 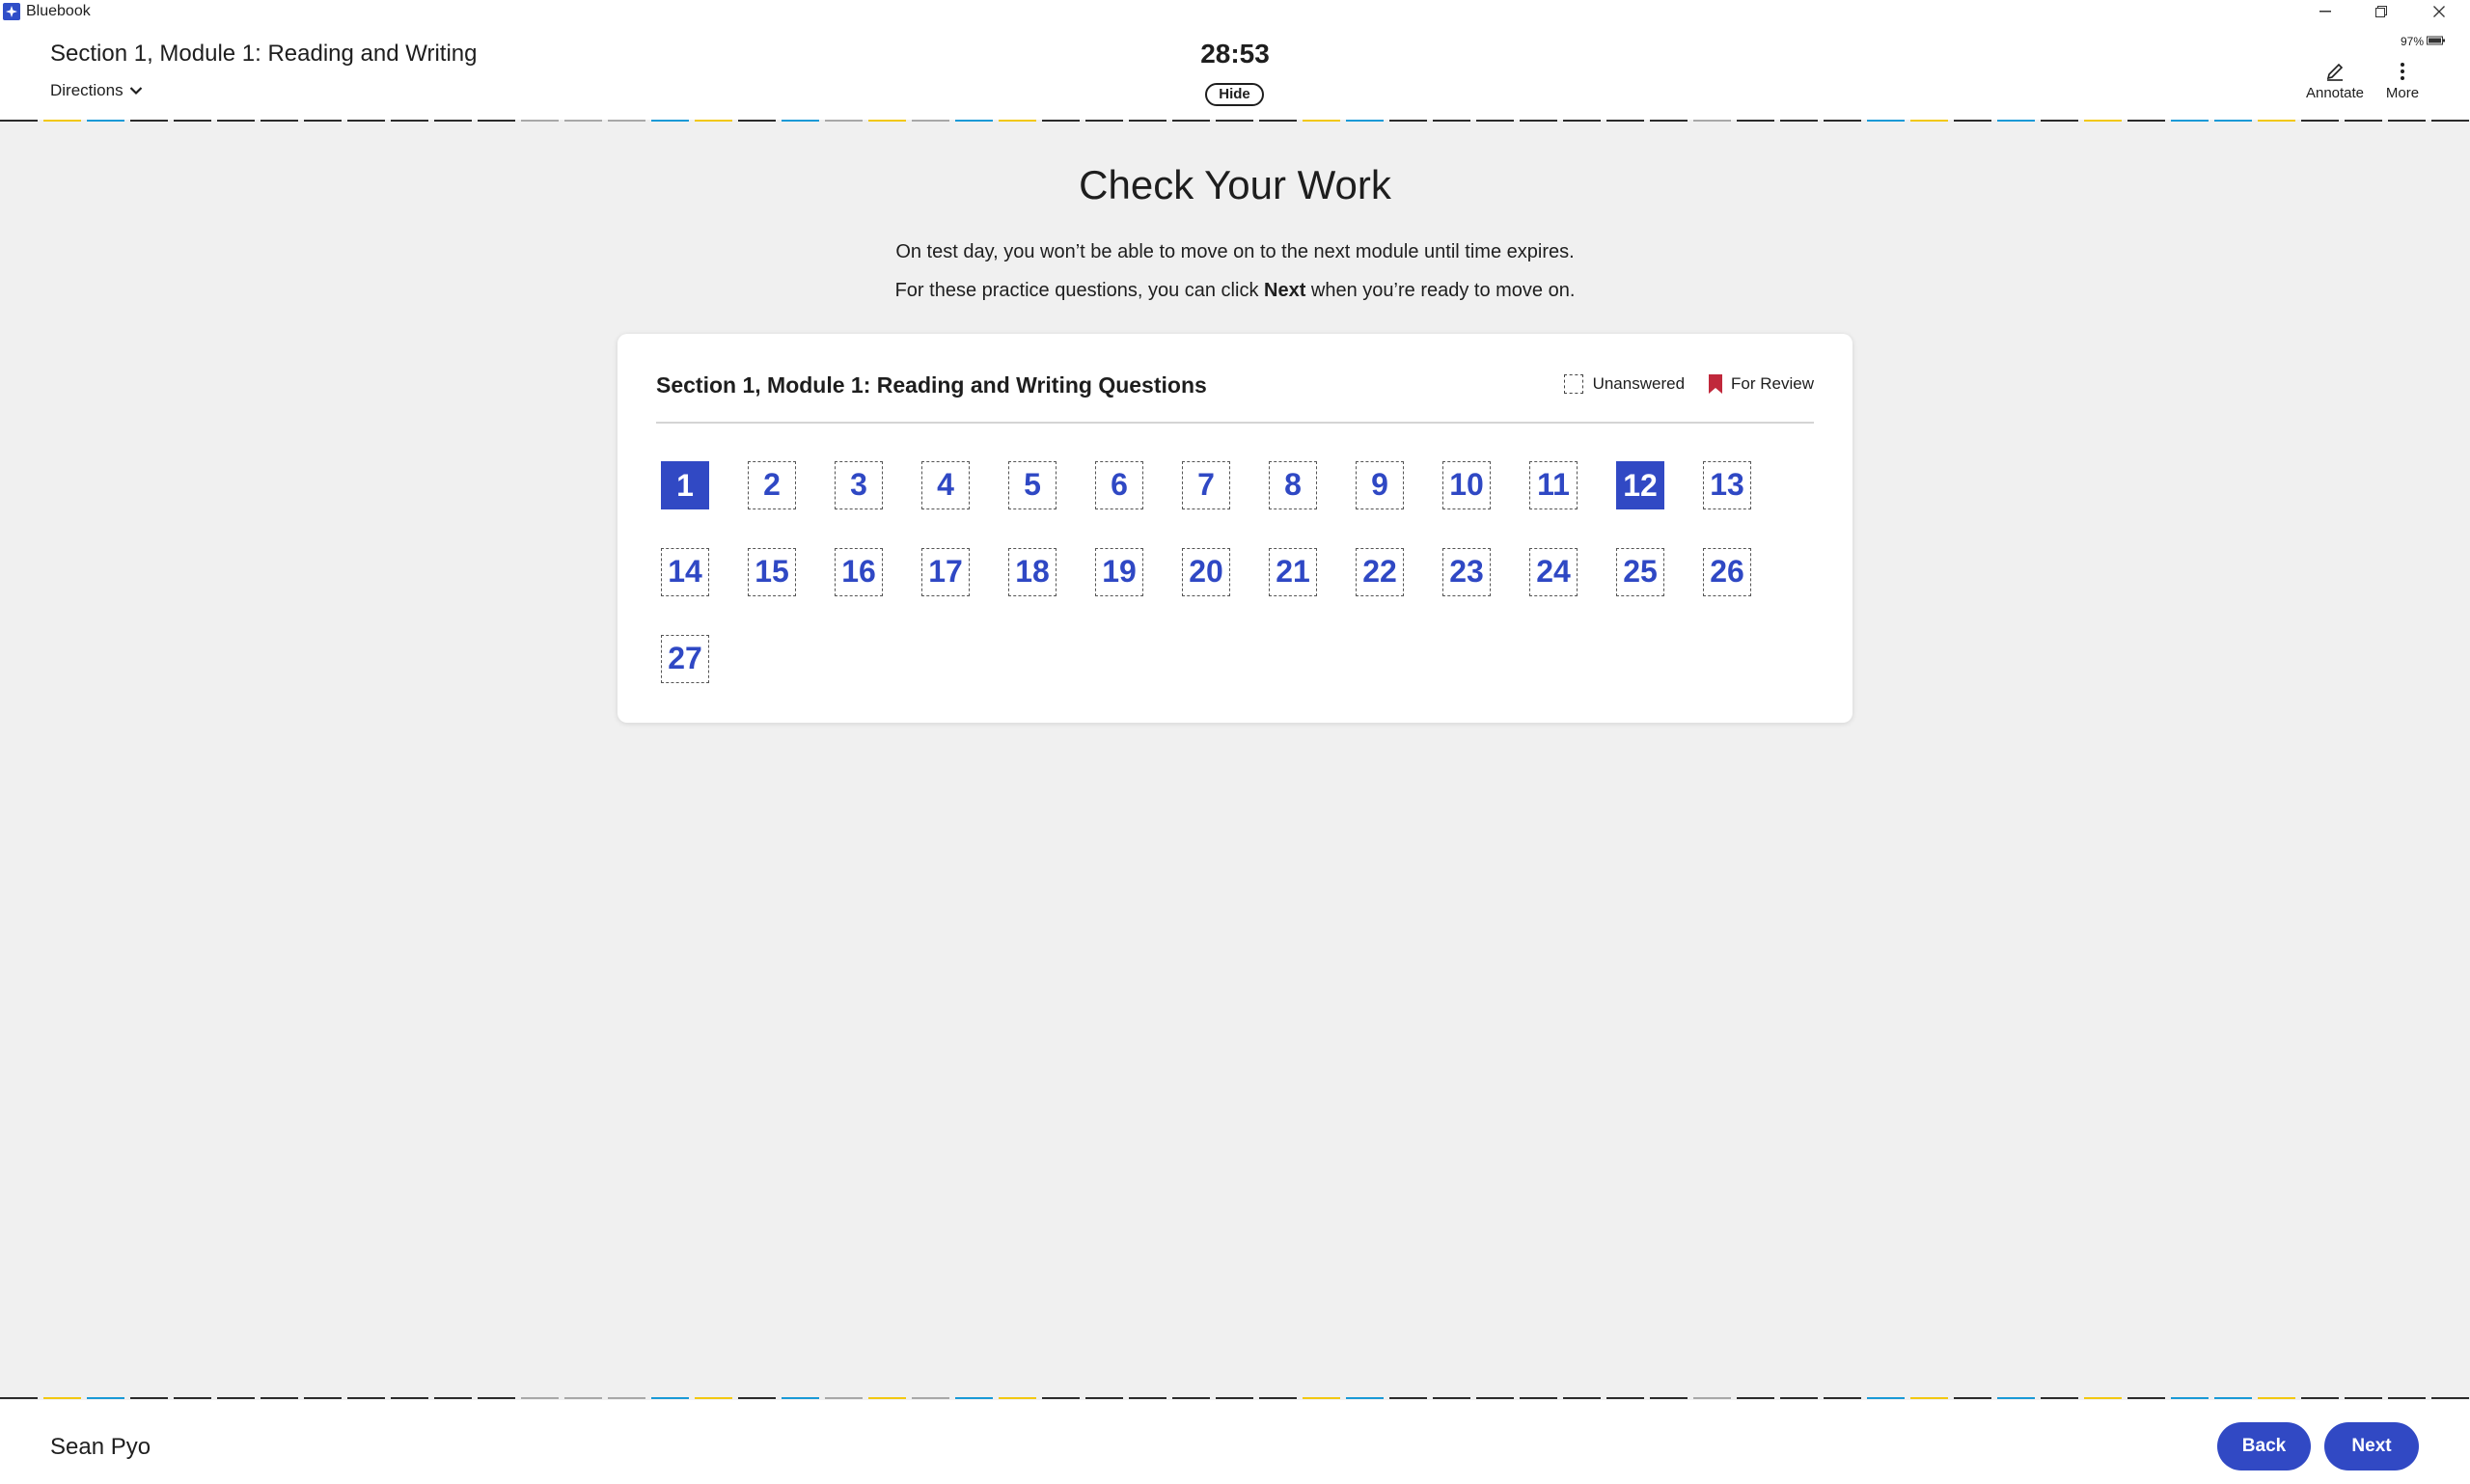 What do you see at coordinates (1293, 572) in the screenshot?
I see `question-button-21: 21` at bounding box center [1293, 572].